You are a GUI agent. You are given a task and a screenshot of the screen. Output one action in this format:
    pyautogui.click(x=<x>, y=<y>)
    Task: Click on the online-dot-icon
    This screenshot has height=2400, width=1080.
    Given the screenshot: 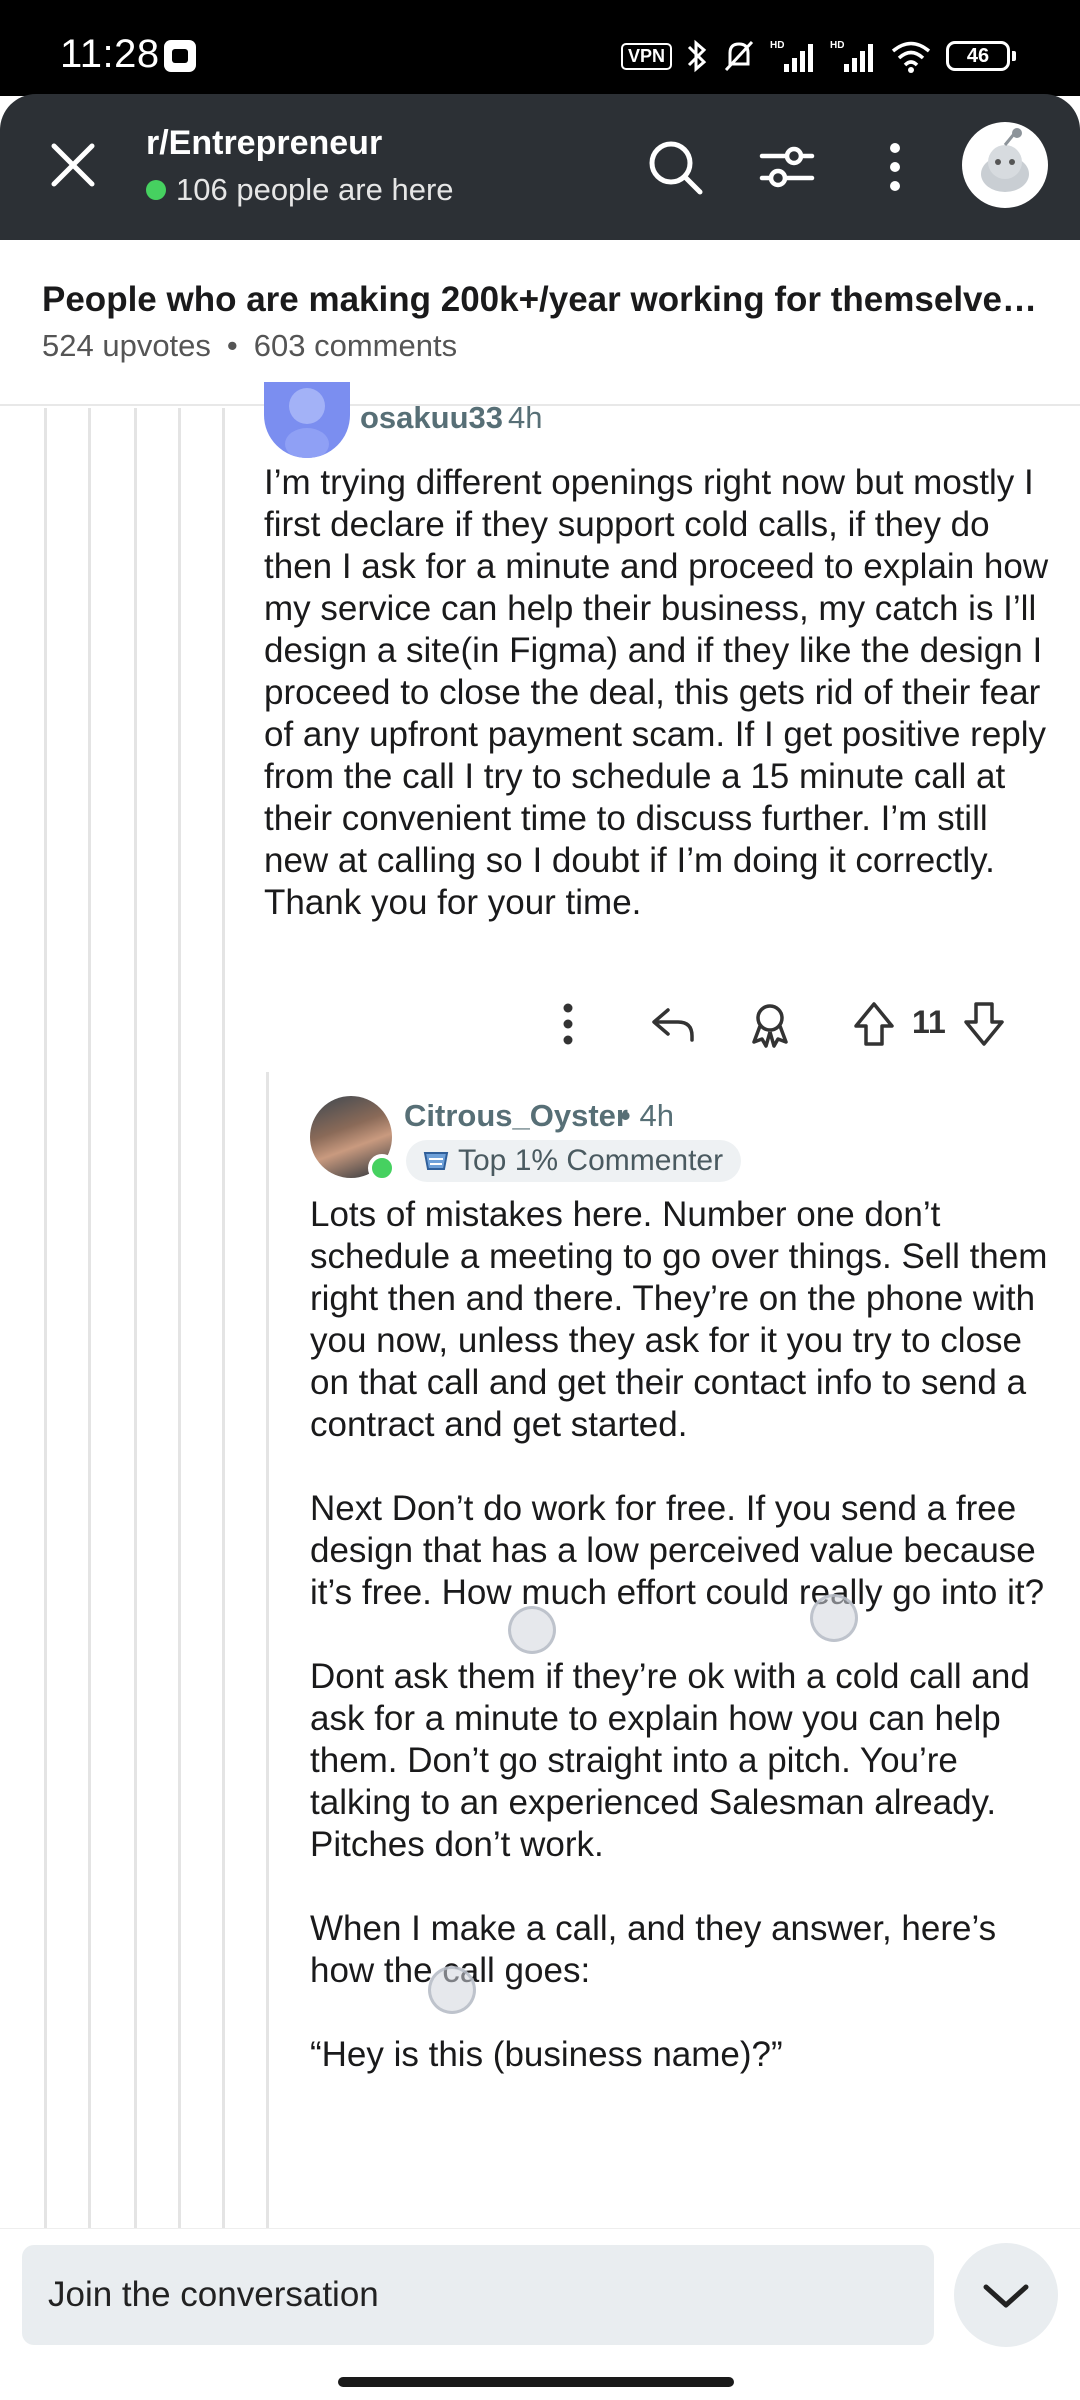 What is the action you would take?
    pyautogui.click(x=156, y=190)
    